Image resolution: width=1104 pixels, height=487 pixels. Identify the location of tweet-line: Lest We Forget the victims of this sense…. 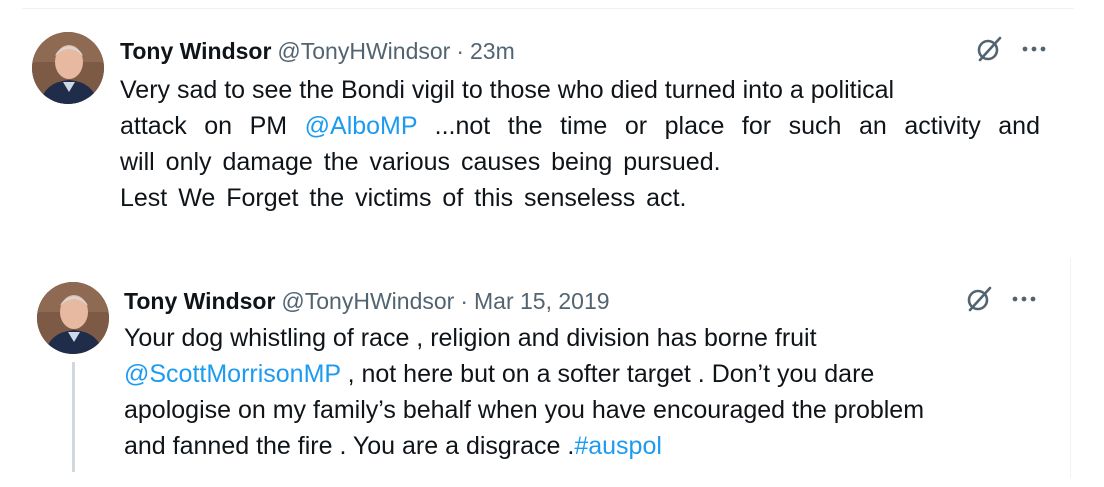
(580, 198).